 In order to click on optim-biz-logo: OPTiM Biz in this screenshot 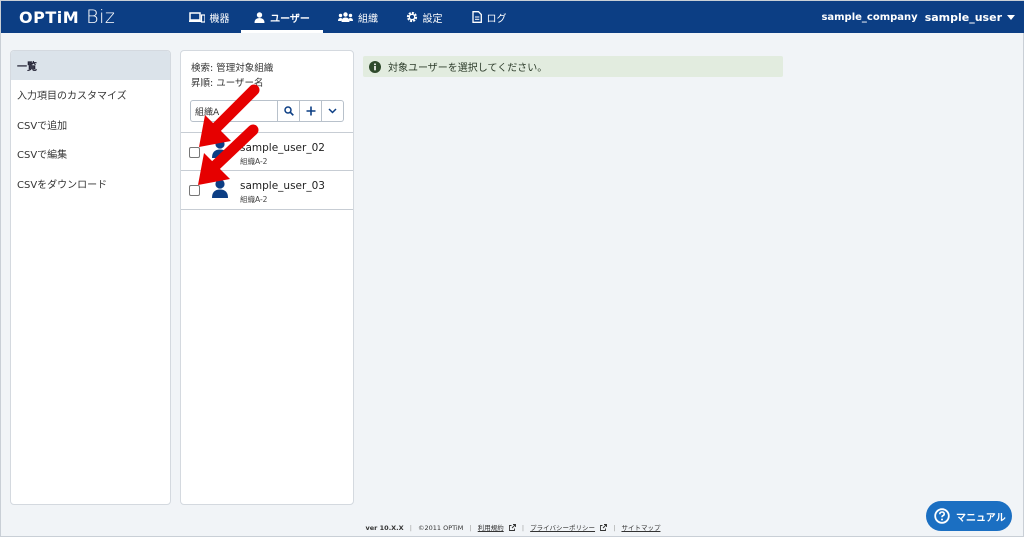, I will do `click(67, 17)`.